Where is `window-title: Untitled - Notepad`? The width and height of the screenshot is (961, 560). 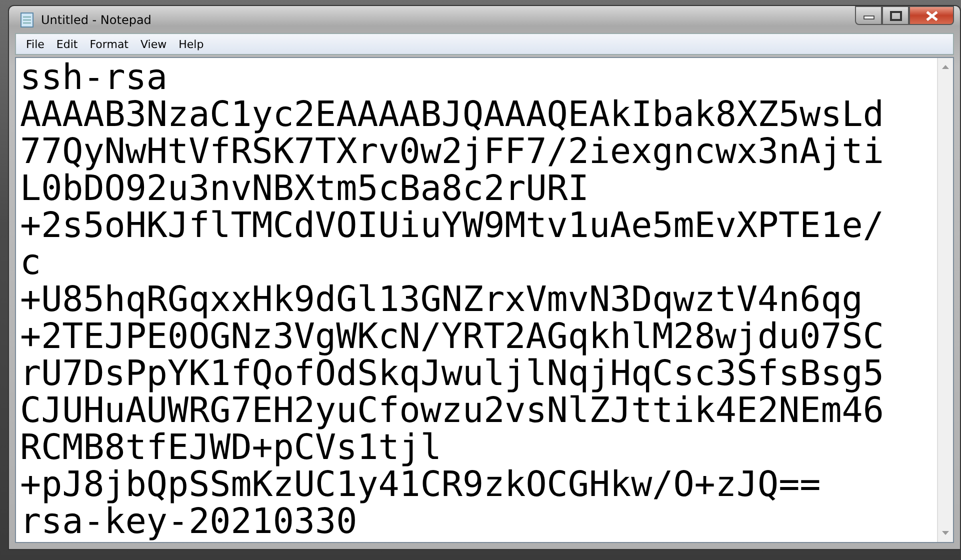 window-title: Untitled - Notepad is located at coordinates (96, 19).